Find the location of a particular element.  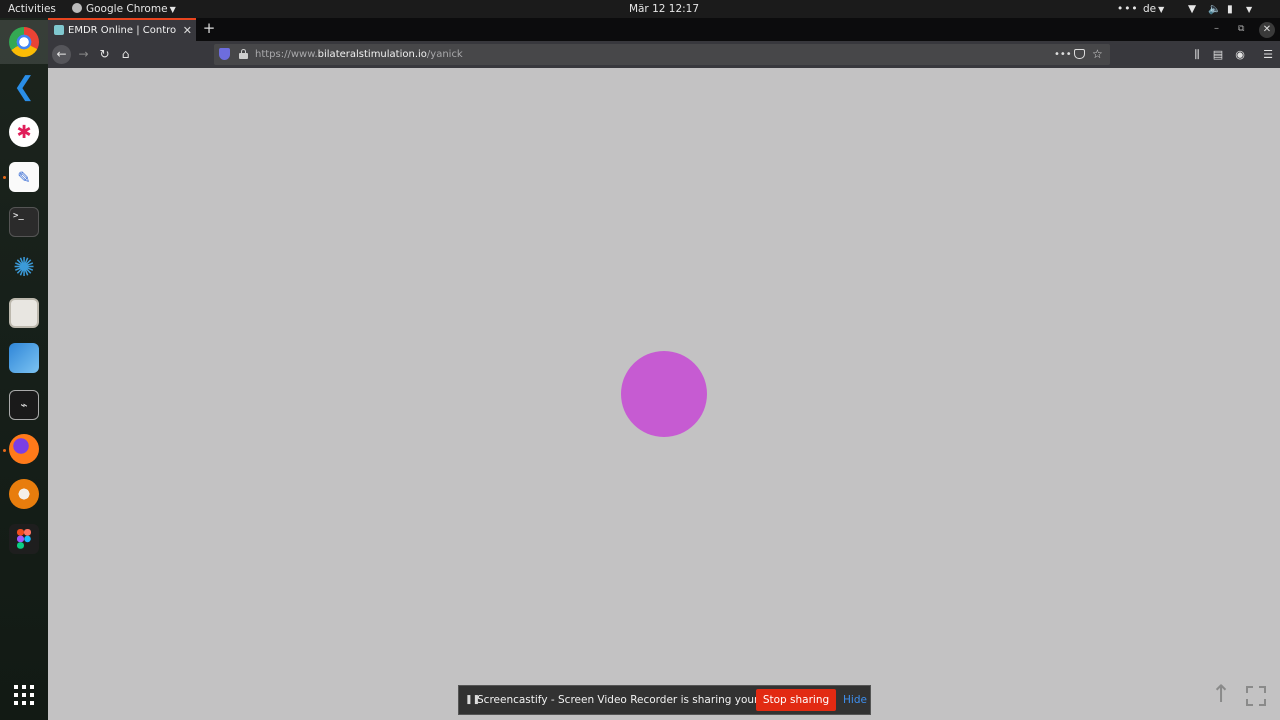

app-grid-icon is located at coordinates (24, 695).